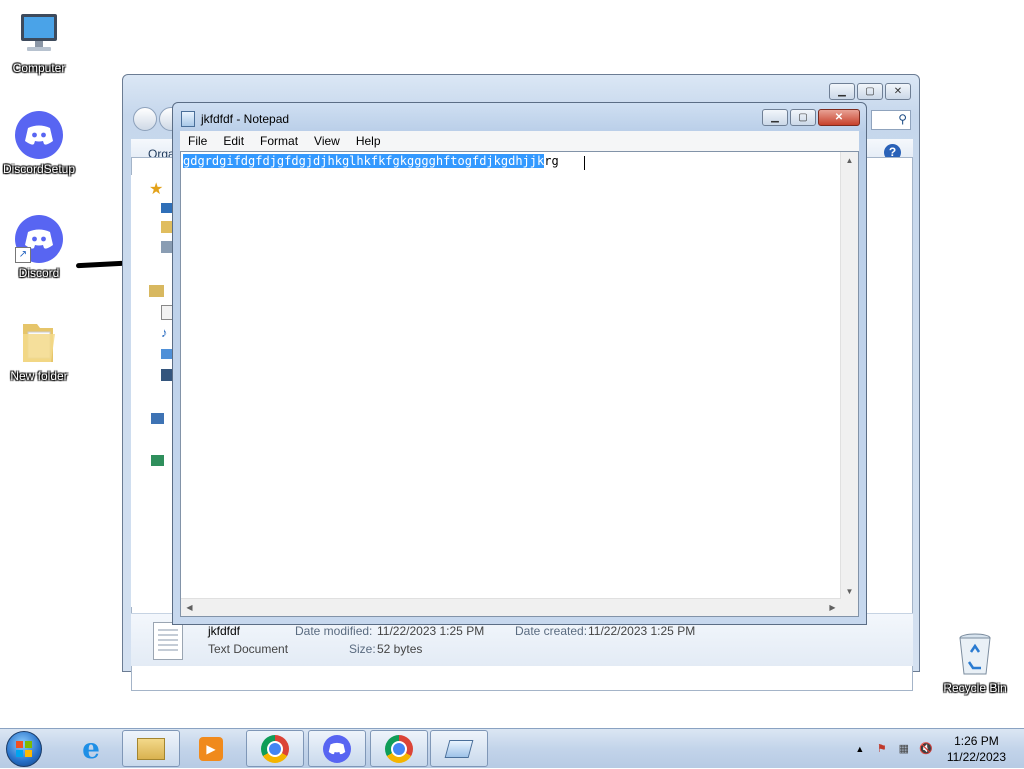 The image size is (1024, 769). I want to click on taskbar-media-player: ▶, so click(211, 748).